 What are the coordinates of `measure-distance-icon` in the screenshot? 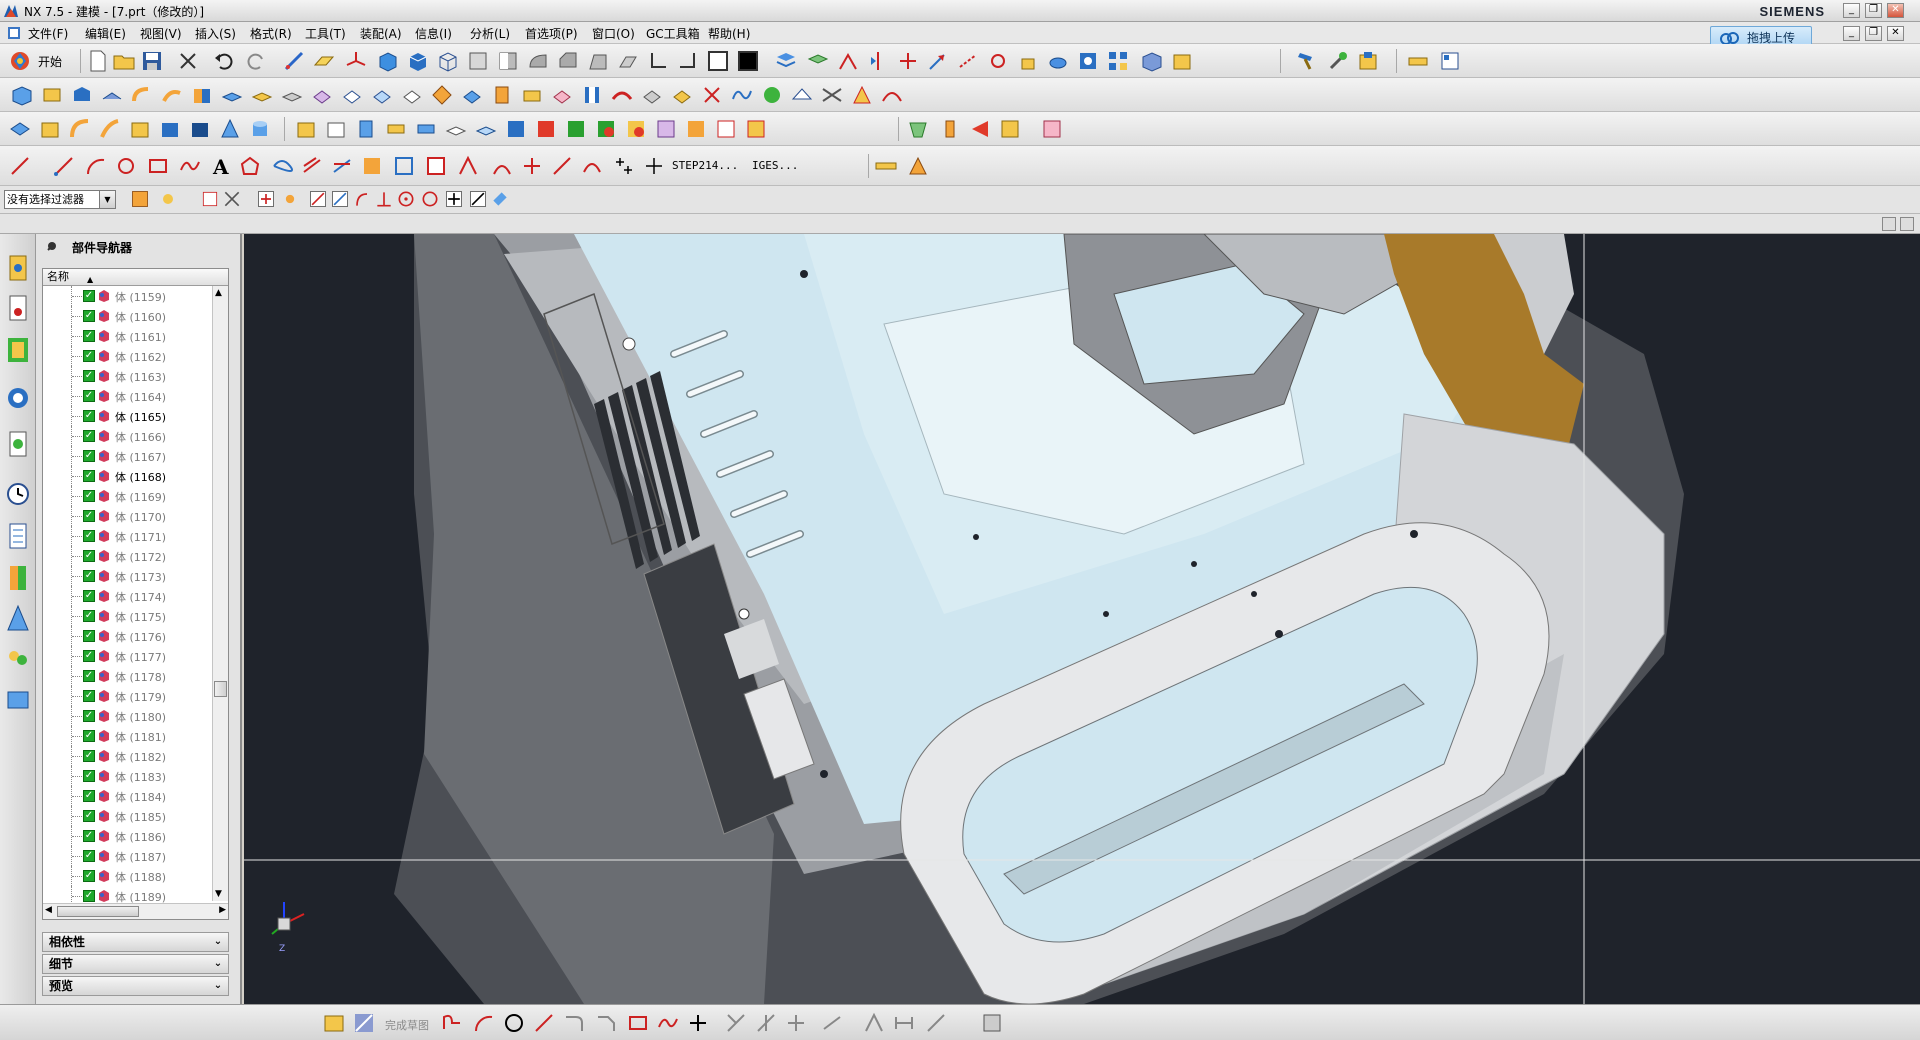 It's located at (968, 61).